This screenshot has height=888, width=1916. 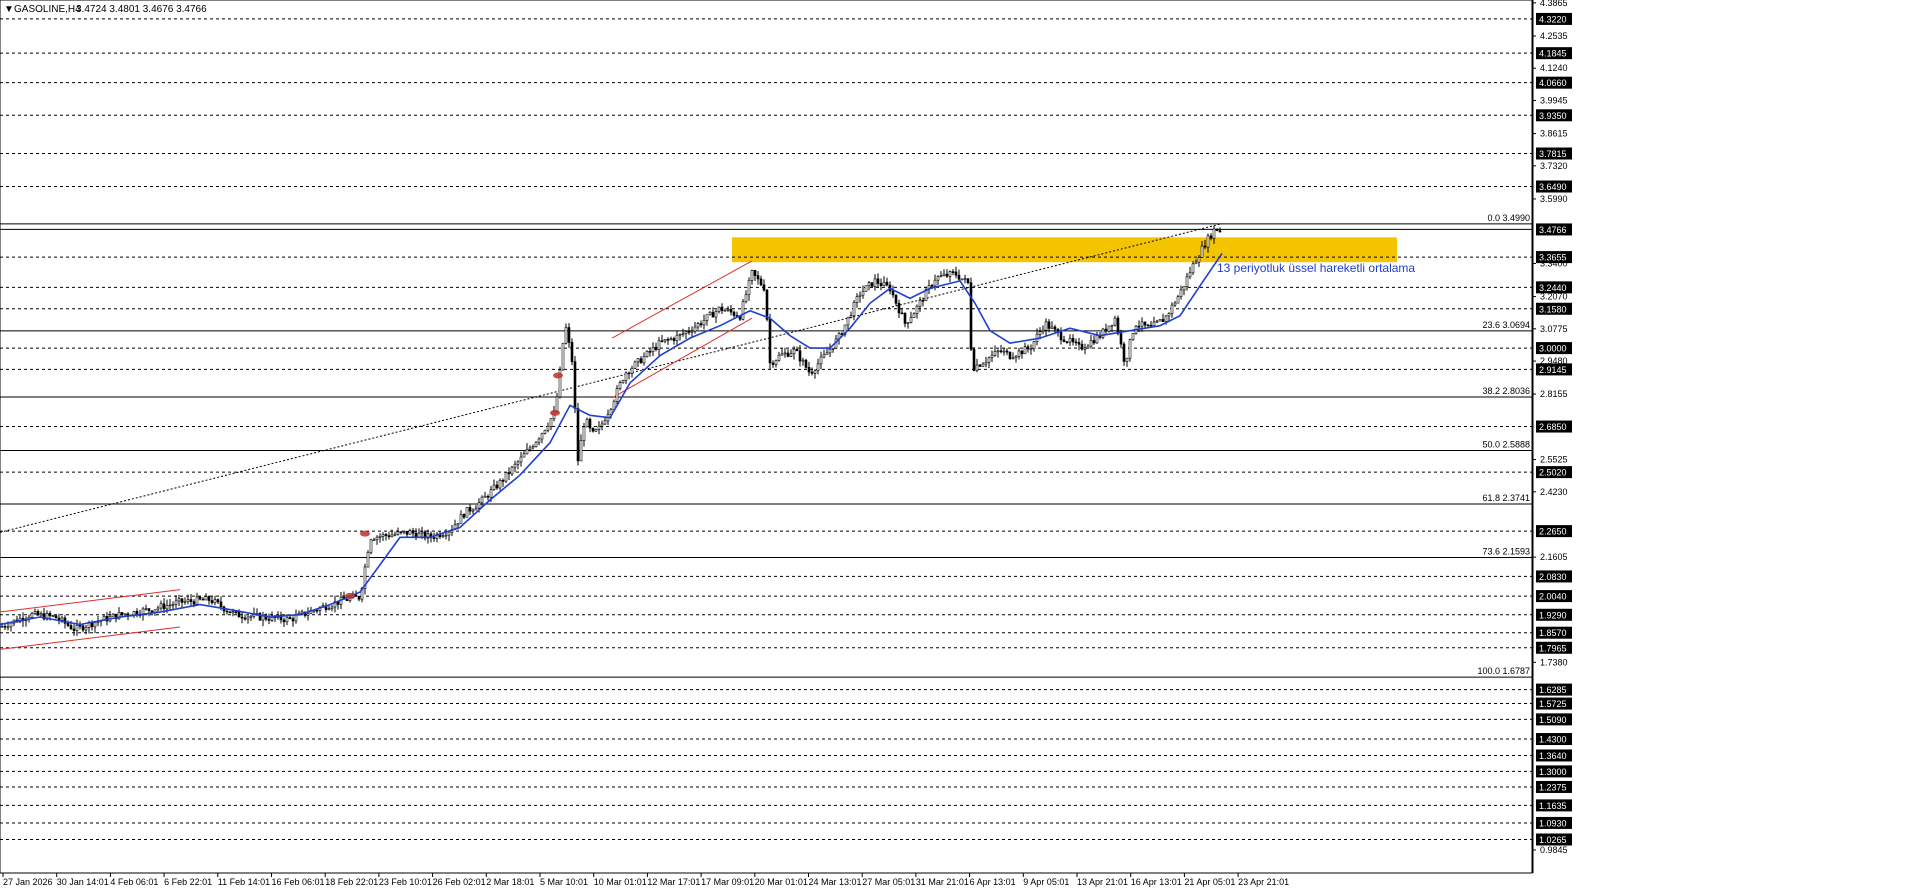 I want to click on level-tag-13: 2.5020, so click(x=1553, y=473).